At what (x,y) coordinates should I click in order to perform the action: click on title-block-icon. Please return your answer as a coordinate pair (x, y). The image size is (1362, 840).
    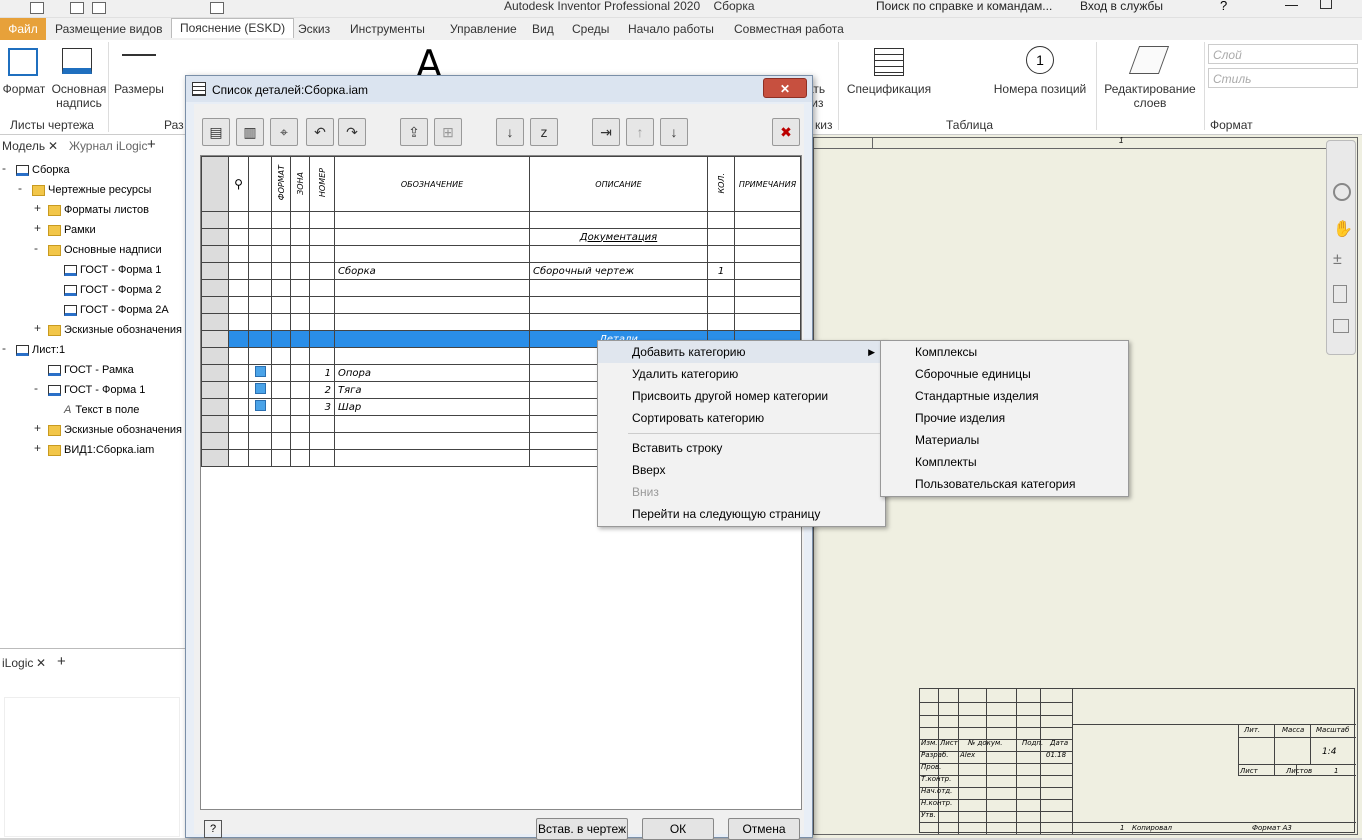
    Looking at the image, I should click on (77, 61).